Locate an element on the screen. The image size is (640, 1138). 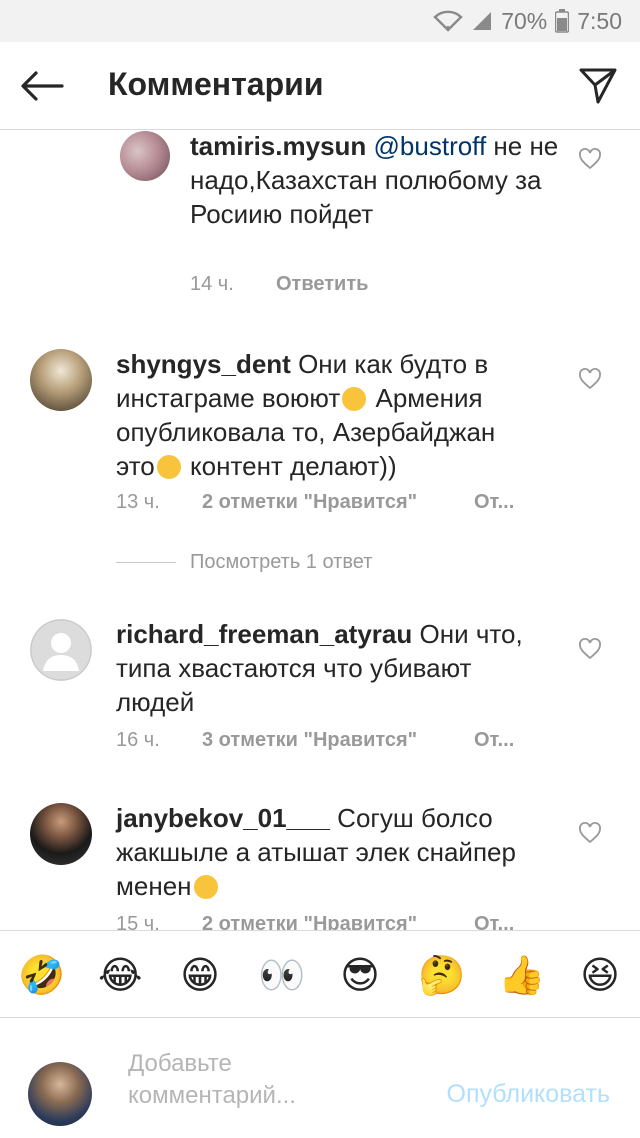
comment-composer: Добавьте комментарий... Опубликовать is located at coordinates (320, 1078).